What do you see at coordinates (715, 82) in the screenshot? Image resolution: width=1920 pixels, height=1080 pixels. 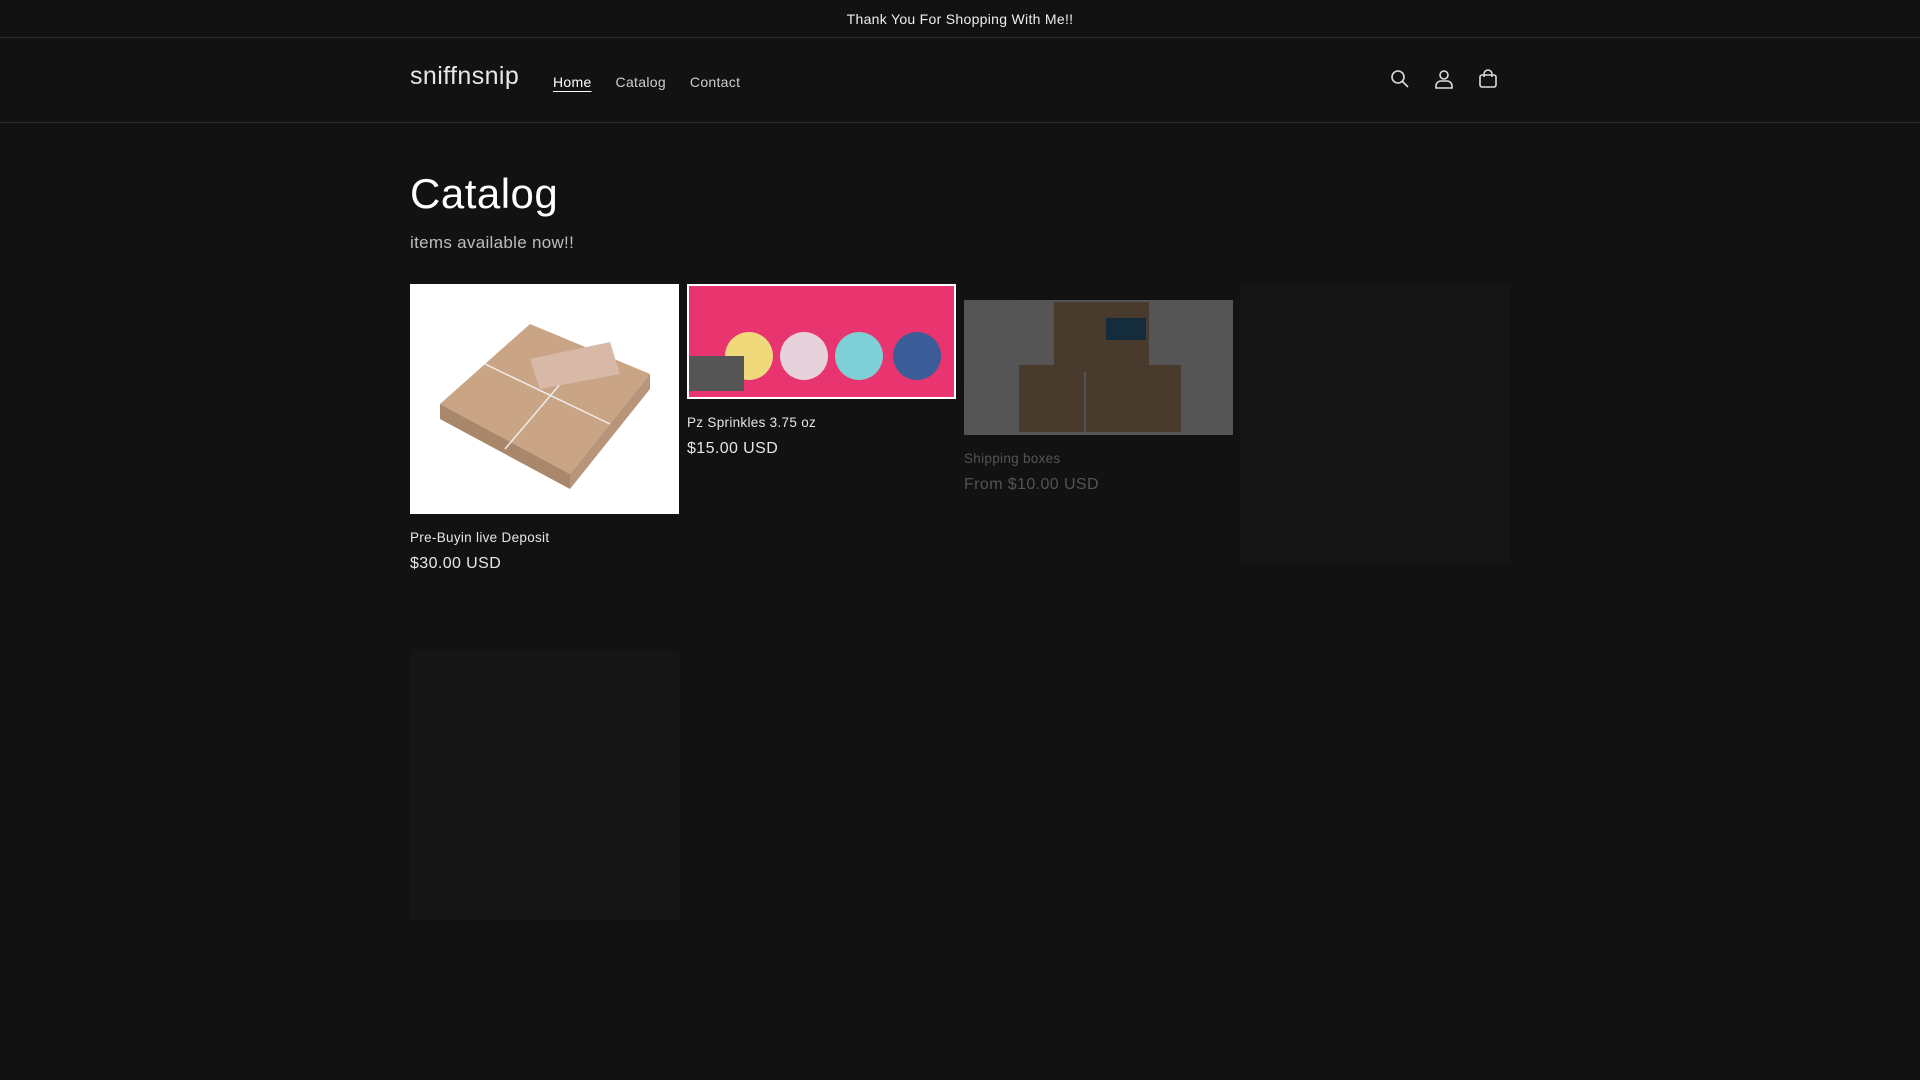 I see `nav-contact: Contact` at bounding box center [715, 82].